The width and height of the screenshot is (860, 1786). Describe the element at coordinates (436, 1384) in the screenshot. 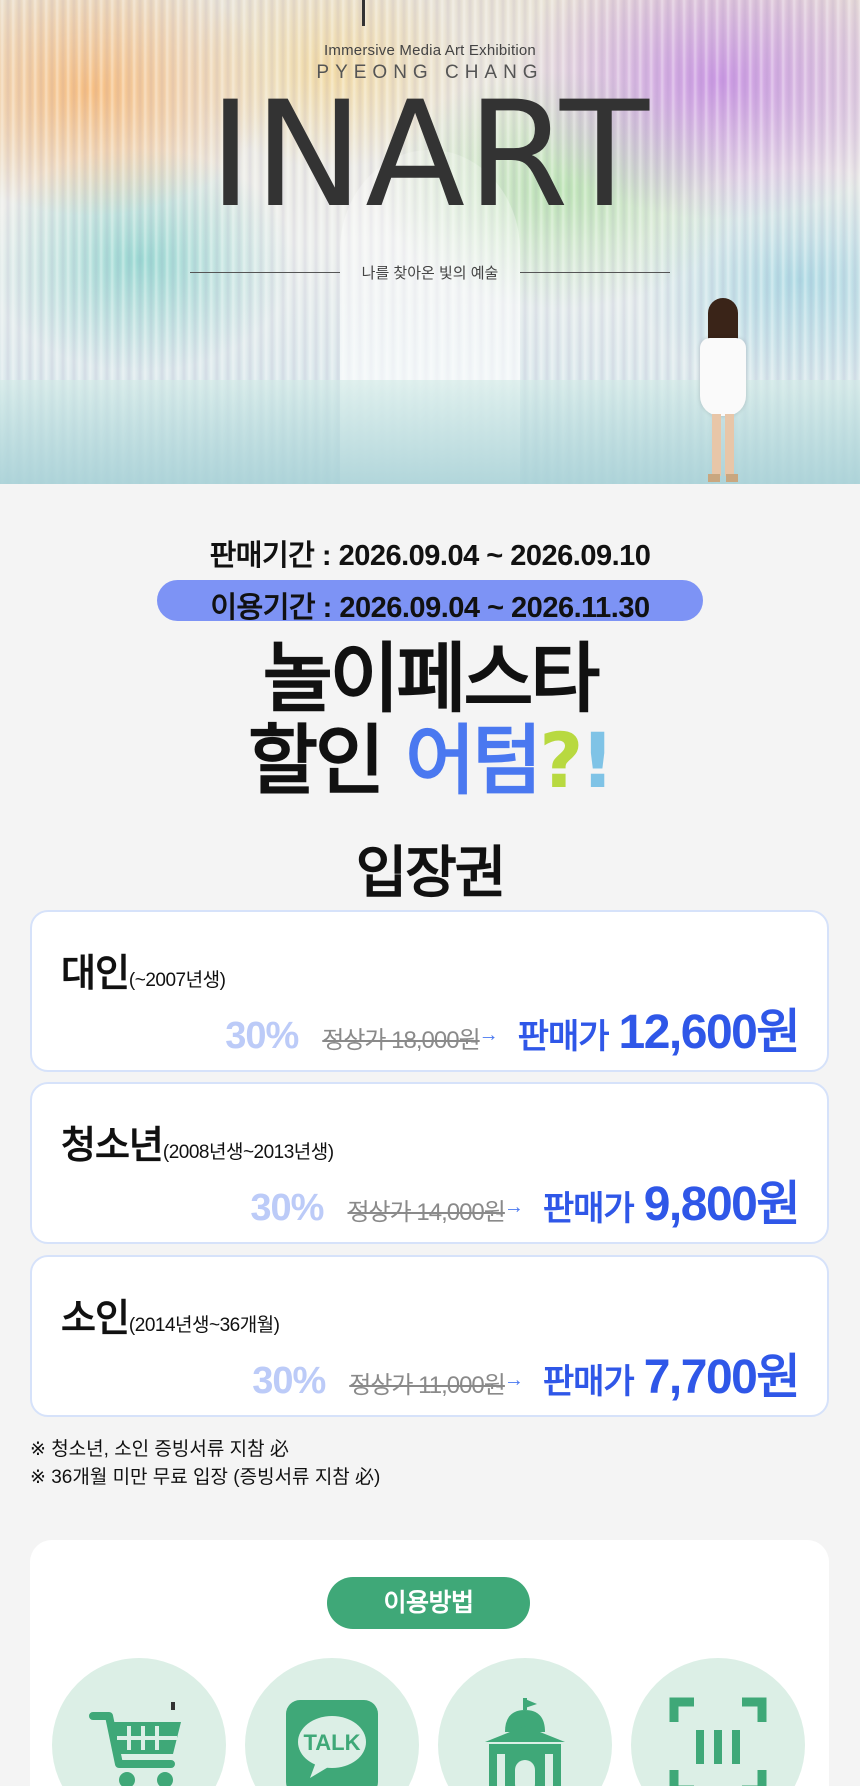

I see `original-price: 정상가 11,000원 →` at that location.